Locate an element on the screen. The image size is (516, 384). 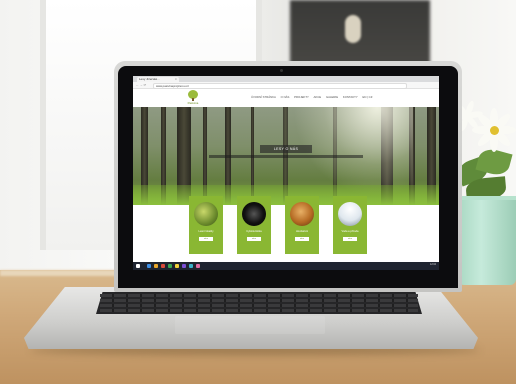
menu-item: O NÁS is located at coordinates (285, 97).